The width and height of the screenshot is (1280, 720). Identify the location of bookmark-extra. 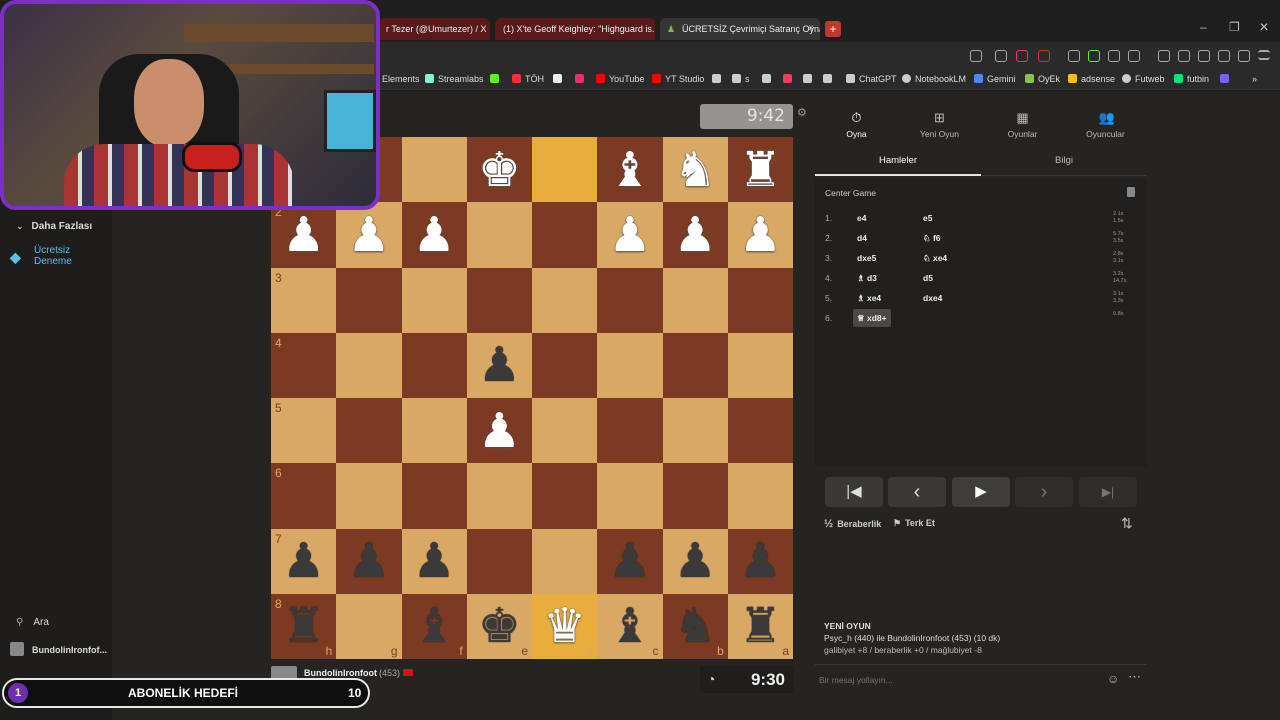
(1226, 79).